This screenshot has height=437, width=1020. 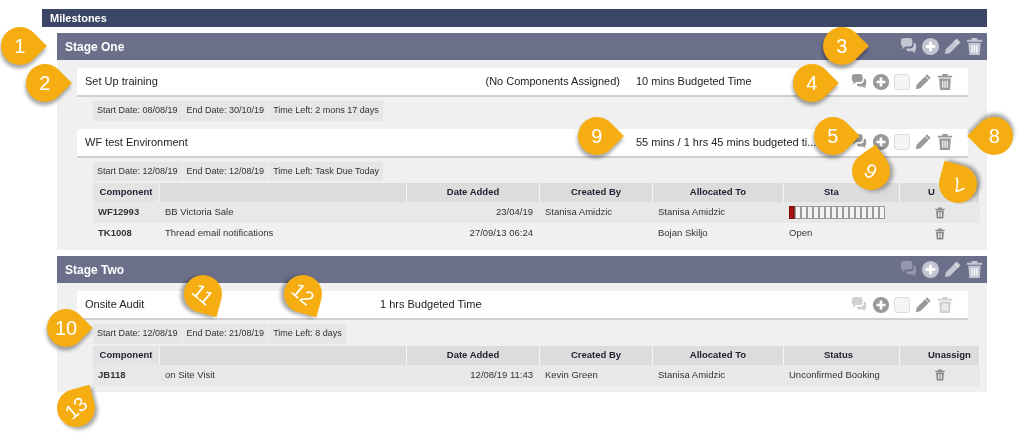 I want to click on date-info: Start Date: 08/08/19, so click(x=137, y=111).